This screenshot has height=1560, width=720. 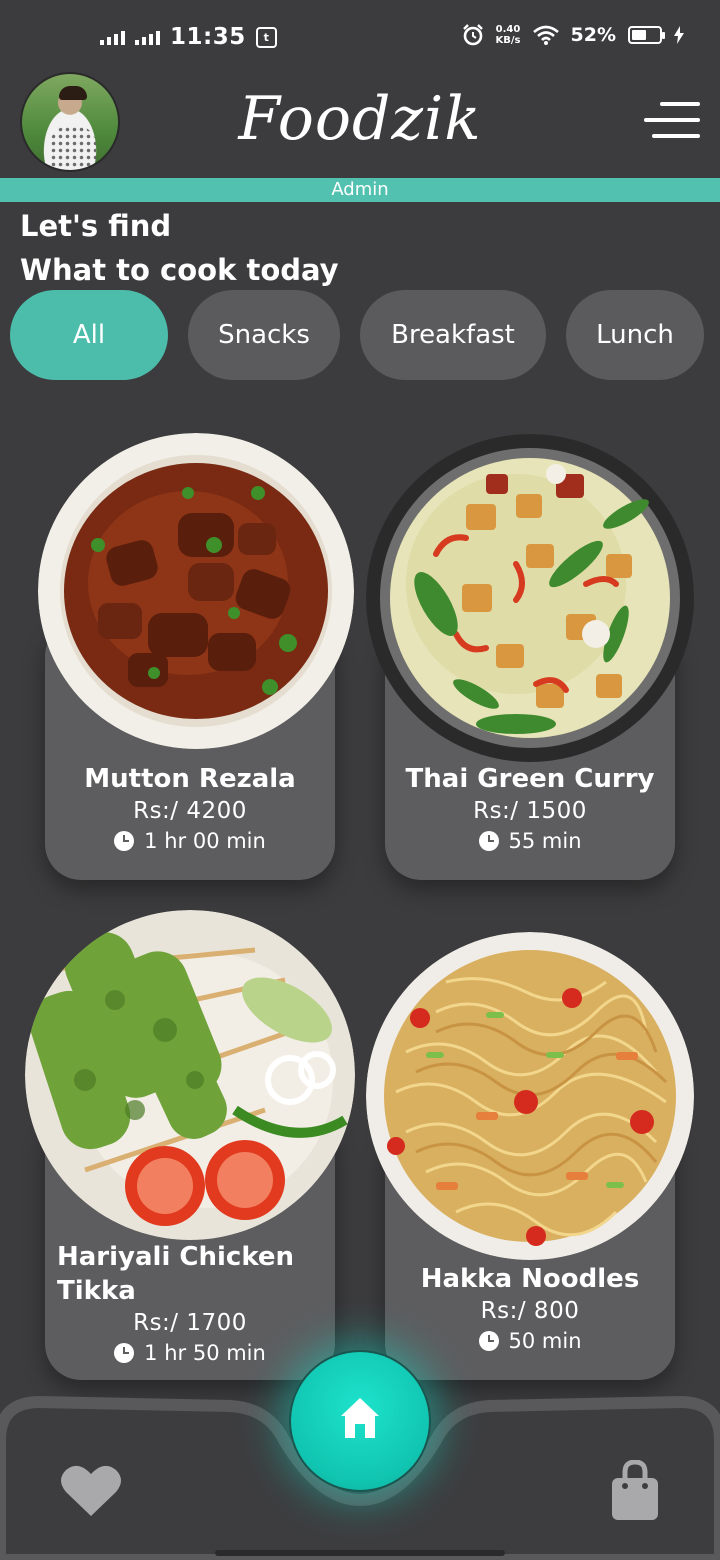 I want to click on avatar, so click(x=70, y=122).